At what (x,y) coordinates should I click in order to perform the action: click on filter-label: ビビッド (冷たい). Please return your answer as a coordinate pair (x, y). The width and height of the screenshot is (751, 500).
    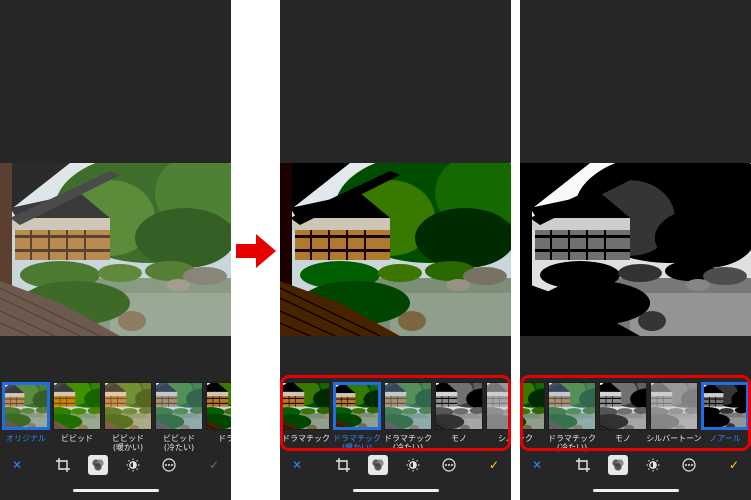
    Looking at the image, I should click on (179, 443).